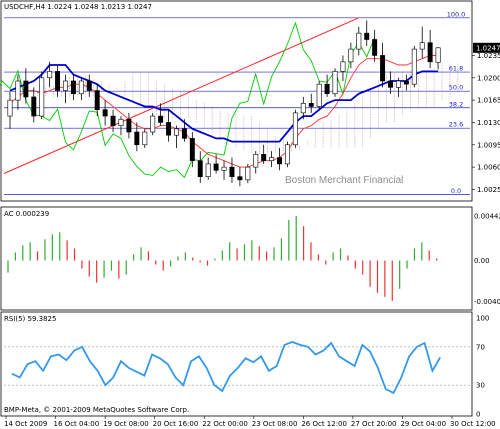 The height and width of the screenshot is (429, 500). I want to click on rsi-tick-label: 100, so click(482, 319).